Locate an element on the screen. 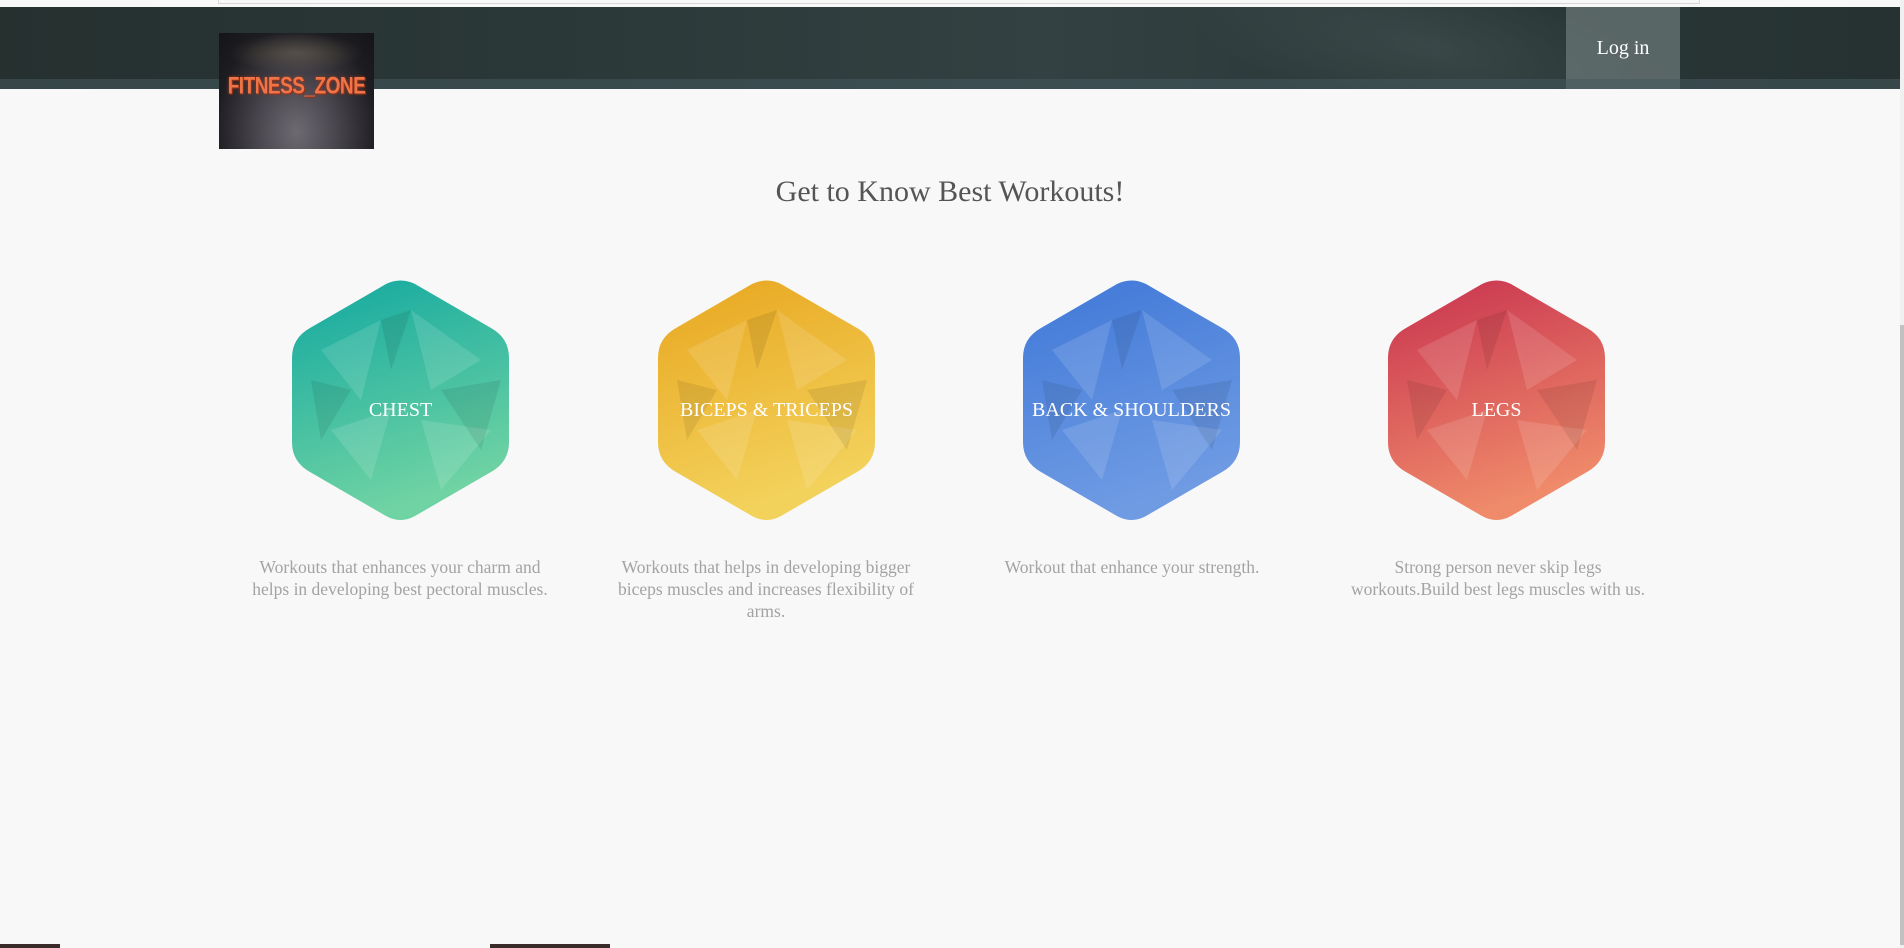 The height and width of the screenshot is (948, 1904). top-strip is located at coordinates (952, 3).